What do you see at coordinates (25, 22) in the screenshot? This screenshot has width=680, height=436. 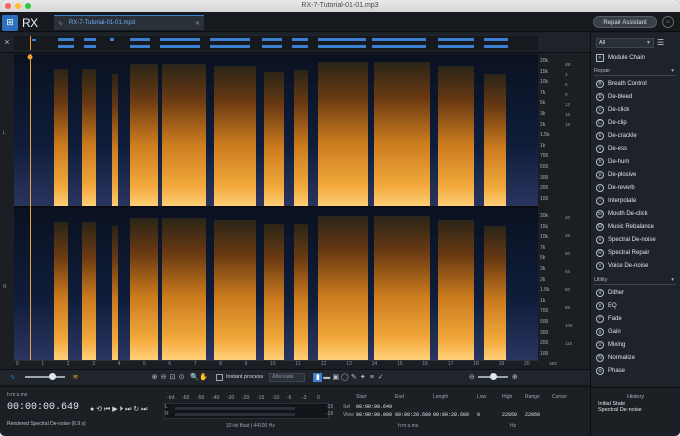 I see `rx-logo: ⊞ RX` at bounding box center [25, 22].